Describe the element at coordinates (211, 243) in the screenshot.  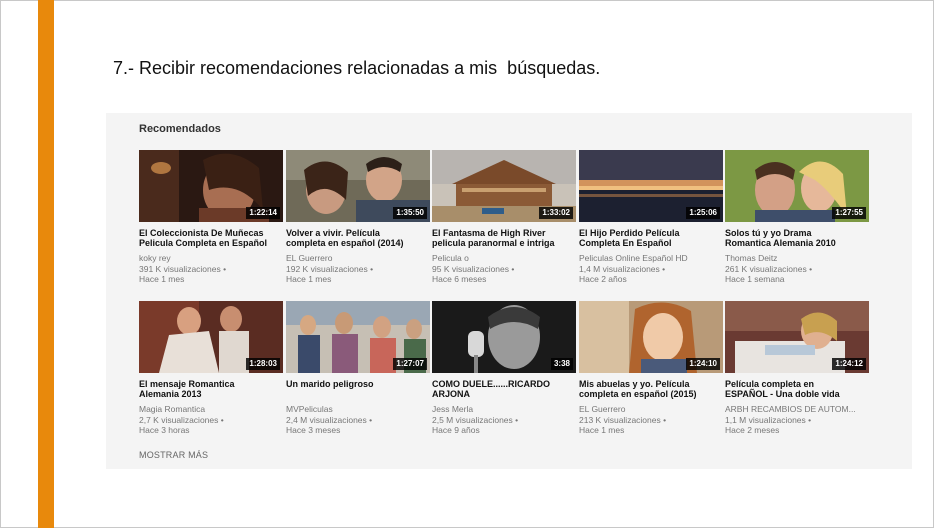
I see `video-title-line: Pelicula Completa en Español` at that location.